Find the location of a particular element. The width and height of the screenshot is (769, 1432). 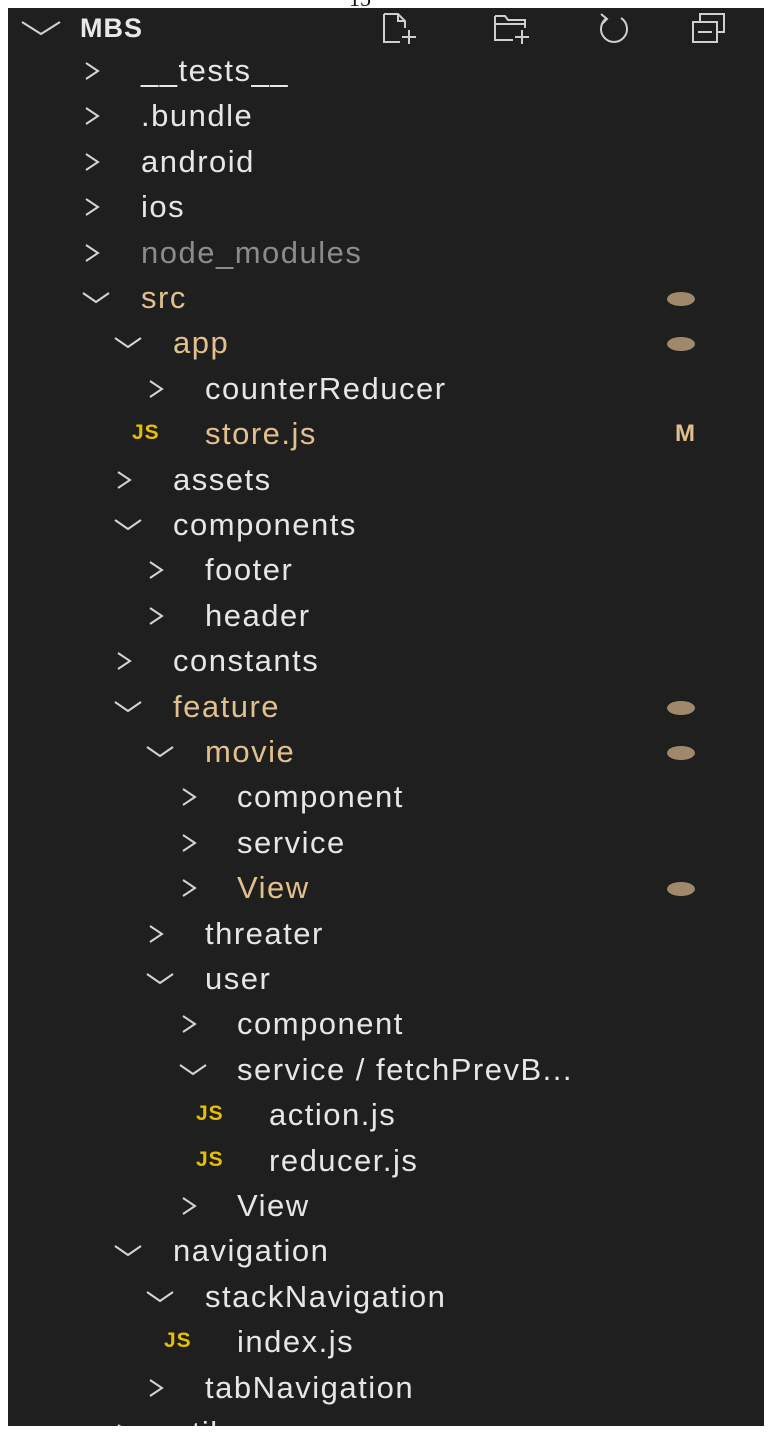

folder-item: feature is located at coordinates (386, 706).